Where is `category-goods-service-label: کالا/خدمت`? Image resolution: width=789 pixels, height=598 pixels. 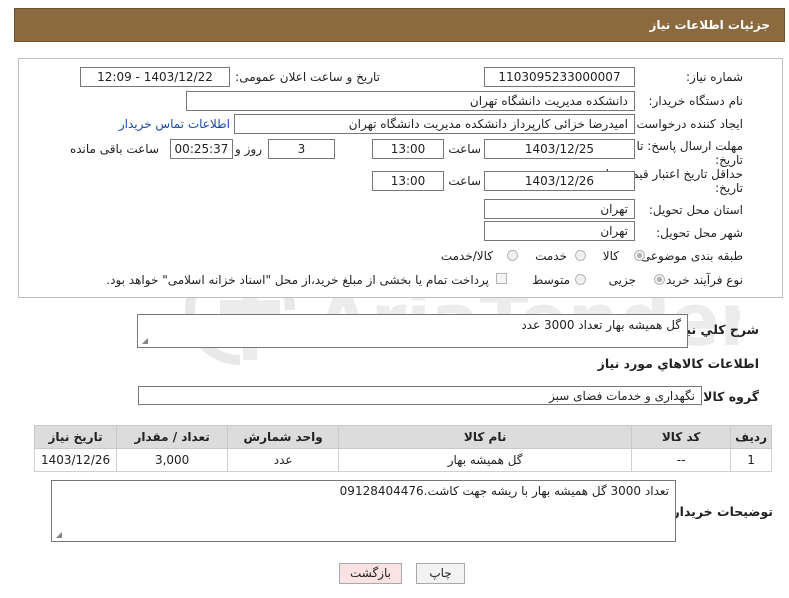
category-goods-service-label: کالا/خدمت is located at coordinates (466, 256).